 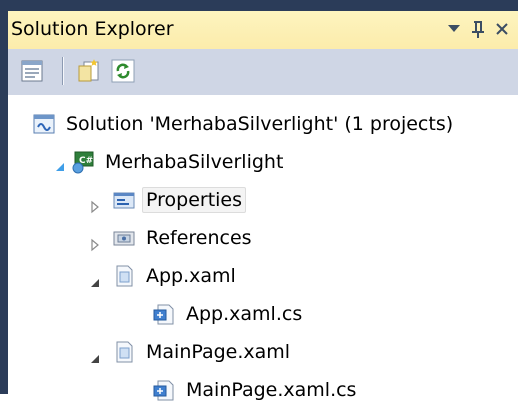 What do you see at coordinates (44, 124) in the screenshot?
I see `solution-icon` at bounding box center [44, 124].